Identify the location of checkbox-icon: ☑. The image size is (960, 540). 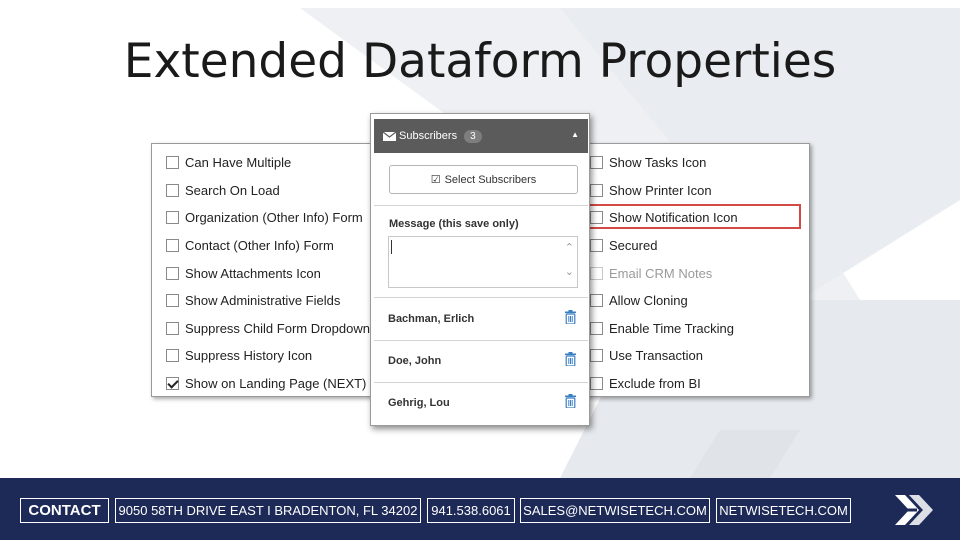
(435, 180).